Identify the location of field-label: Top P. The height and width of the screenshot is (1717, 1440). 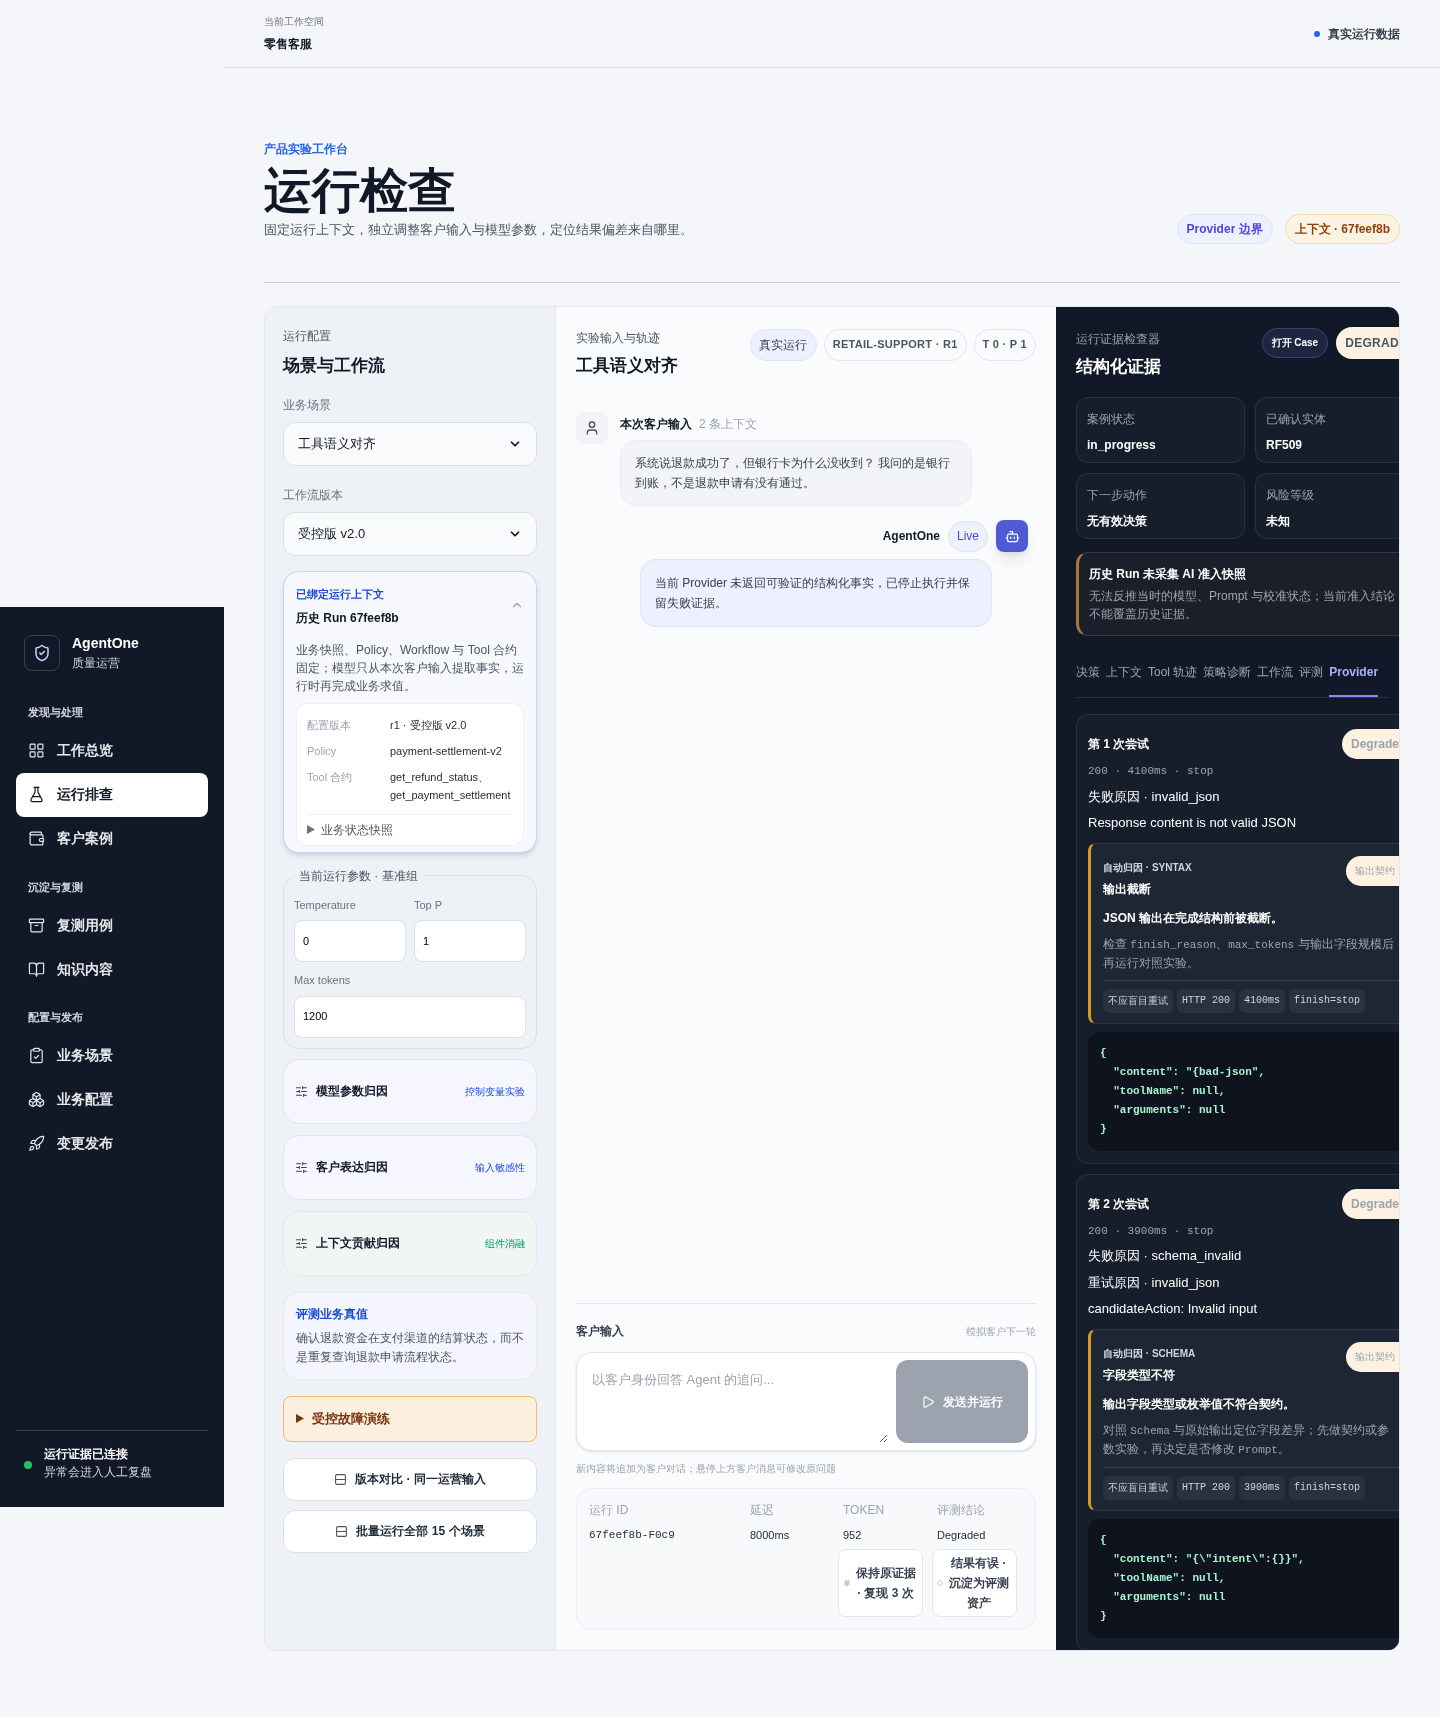
(429, 905).